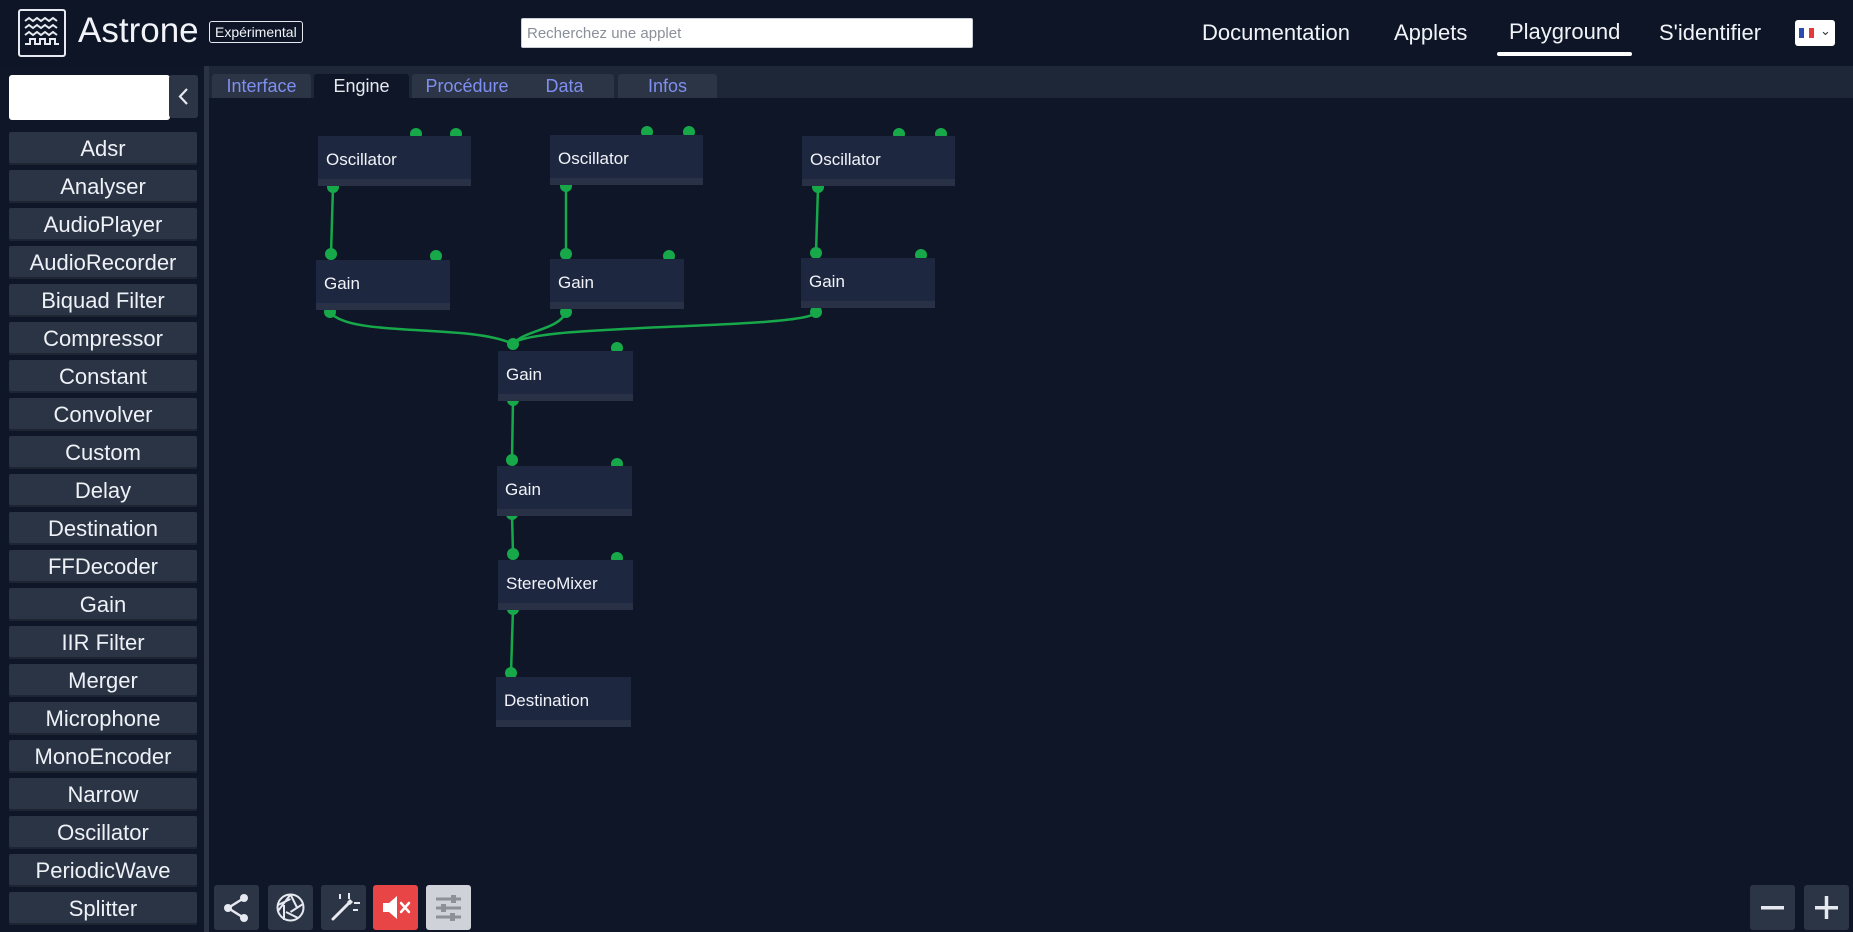 The image size is (1853, 932). I want to click on palette-item-microphone: Microphone, so click(103, 718).